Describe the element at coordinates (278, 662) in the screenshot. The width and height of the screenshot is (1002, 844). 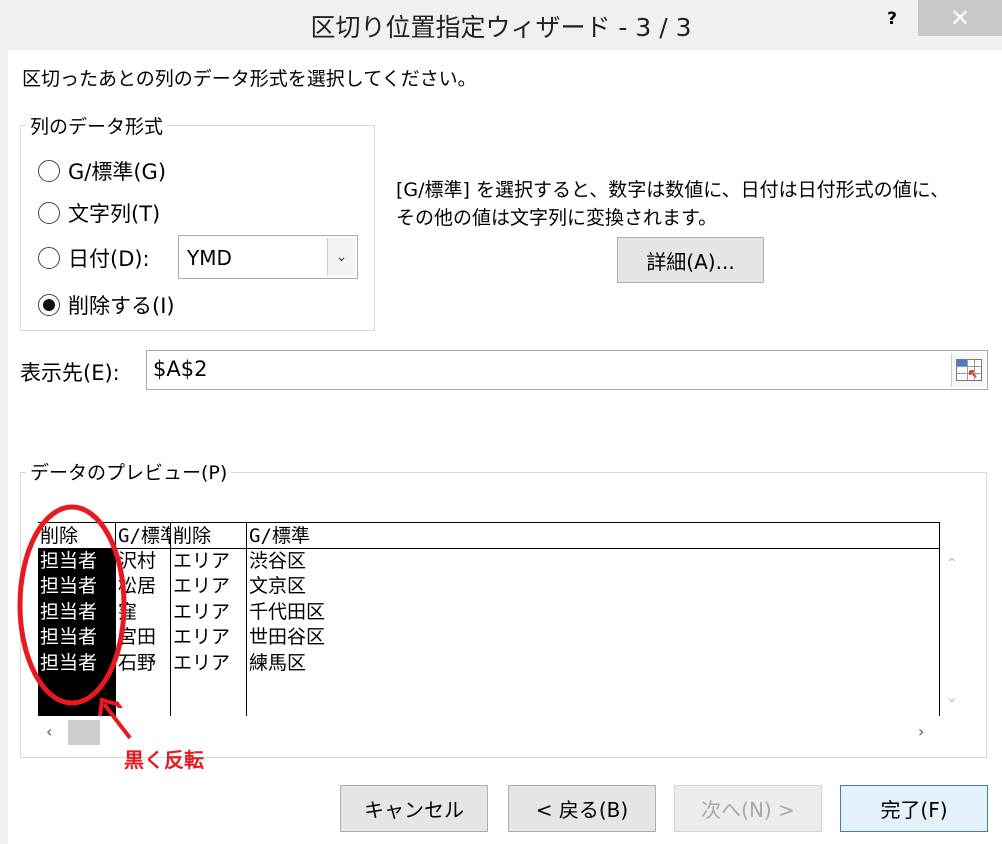
I see `preview-cell: 練馬区` at that location.